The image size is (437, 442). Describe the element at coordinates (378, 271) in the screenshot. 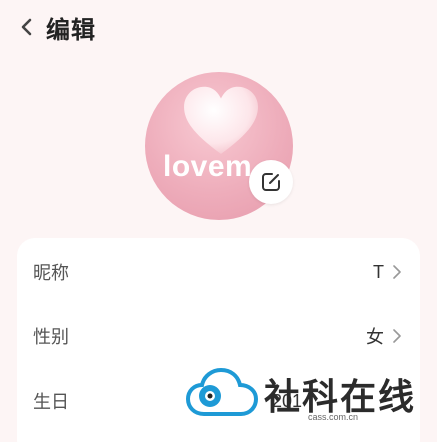

I see `nickname-value: T` at that location.